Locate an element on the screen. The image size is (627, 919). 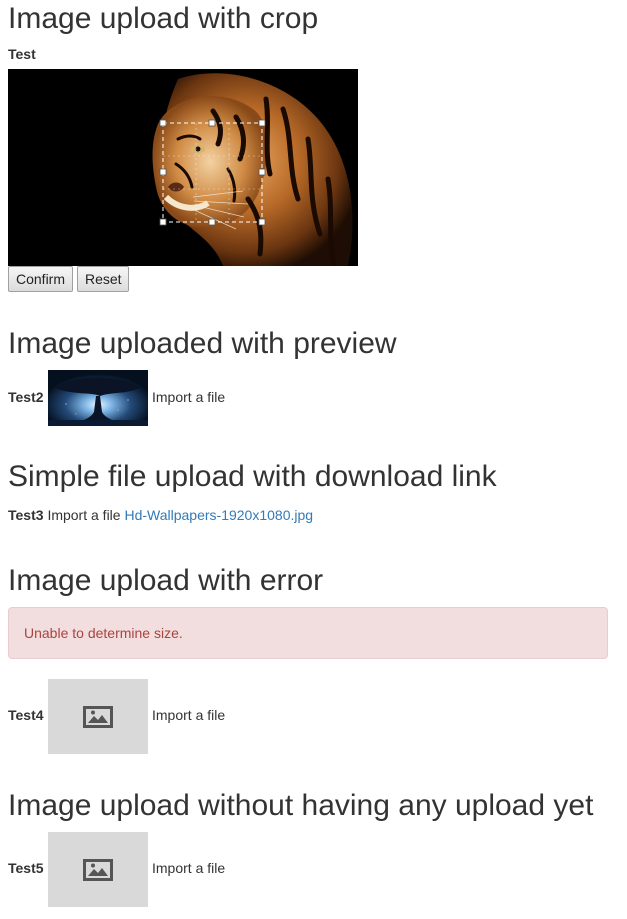
preview-thumbnail is located at coordinates (98, 398).